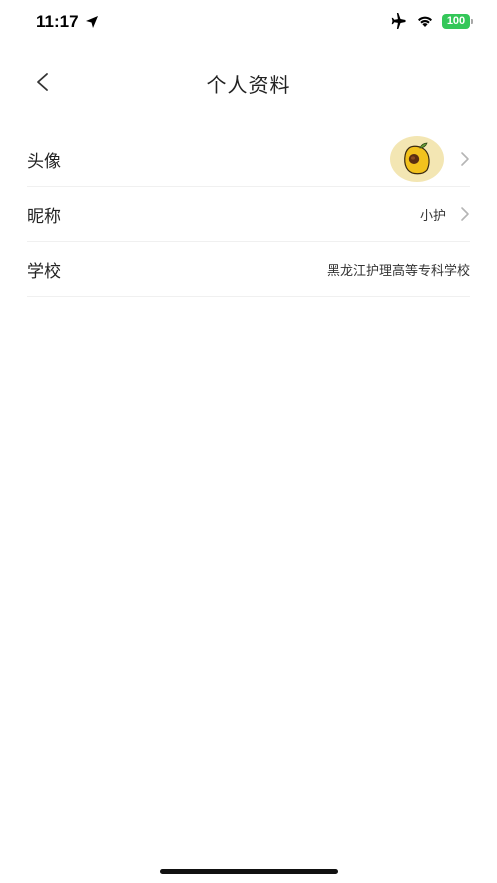 This screenshot has height=883, width=497. I want to click on status-time-group: 11:17, so click(67, 22).